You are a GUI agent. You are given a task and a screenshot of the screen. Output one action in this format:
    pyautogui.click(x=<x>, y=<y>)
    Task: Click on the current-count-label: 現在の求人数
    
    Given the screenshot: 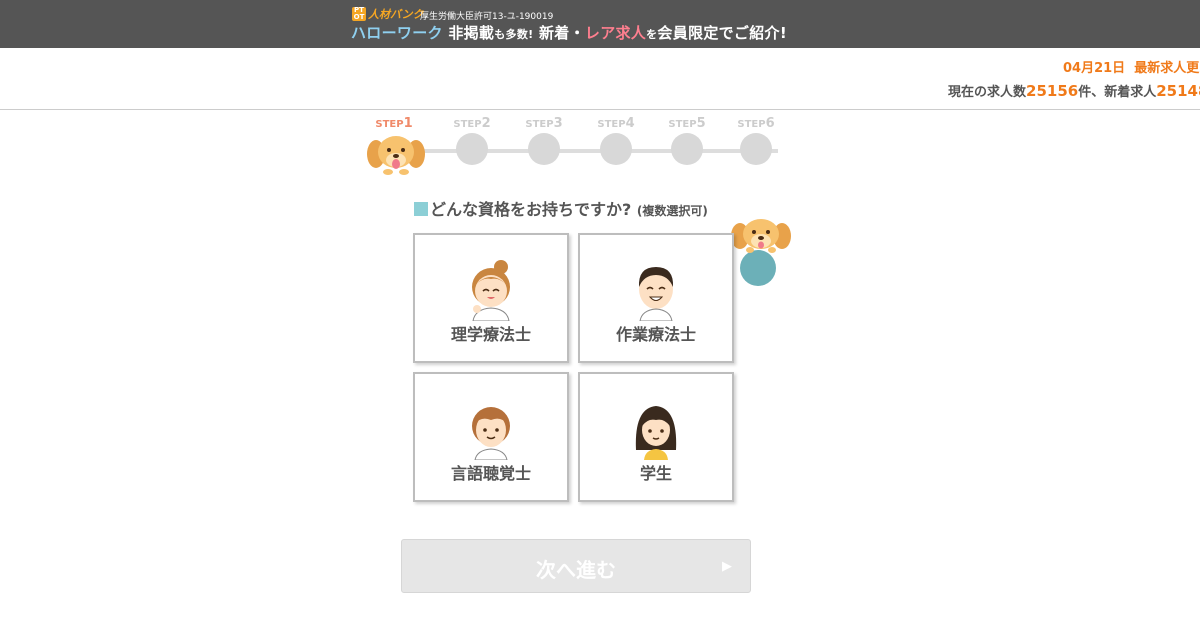 What is the action you would take?
    pyautogui.click(x=987, y=92)
    